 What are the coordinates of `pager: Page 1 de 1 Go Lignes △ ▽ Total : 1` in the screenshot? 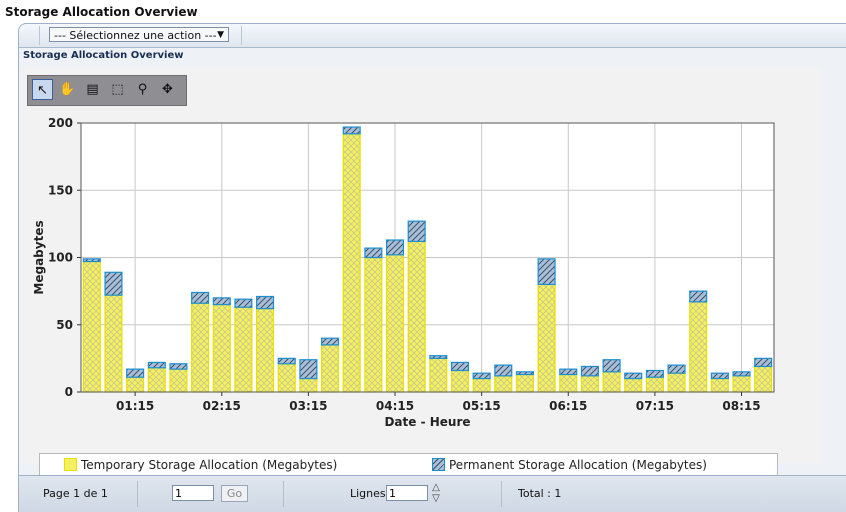 It's located at (432, 493).